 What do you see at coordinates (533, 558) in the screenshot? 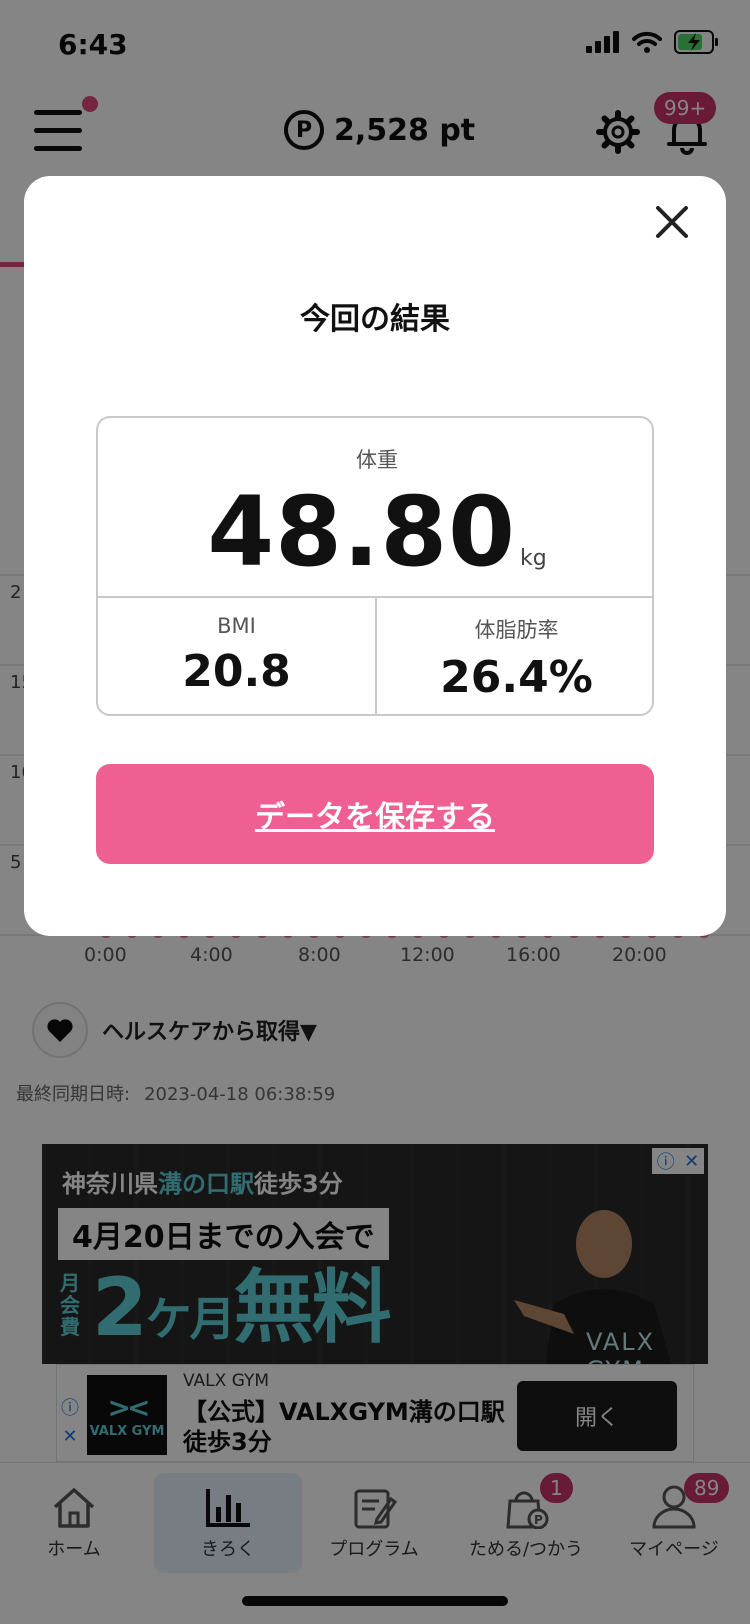
I see `weight-unit: kg` at bounding box center [533, 558].